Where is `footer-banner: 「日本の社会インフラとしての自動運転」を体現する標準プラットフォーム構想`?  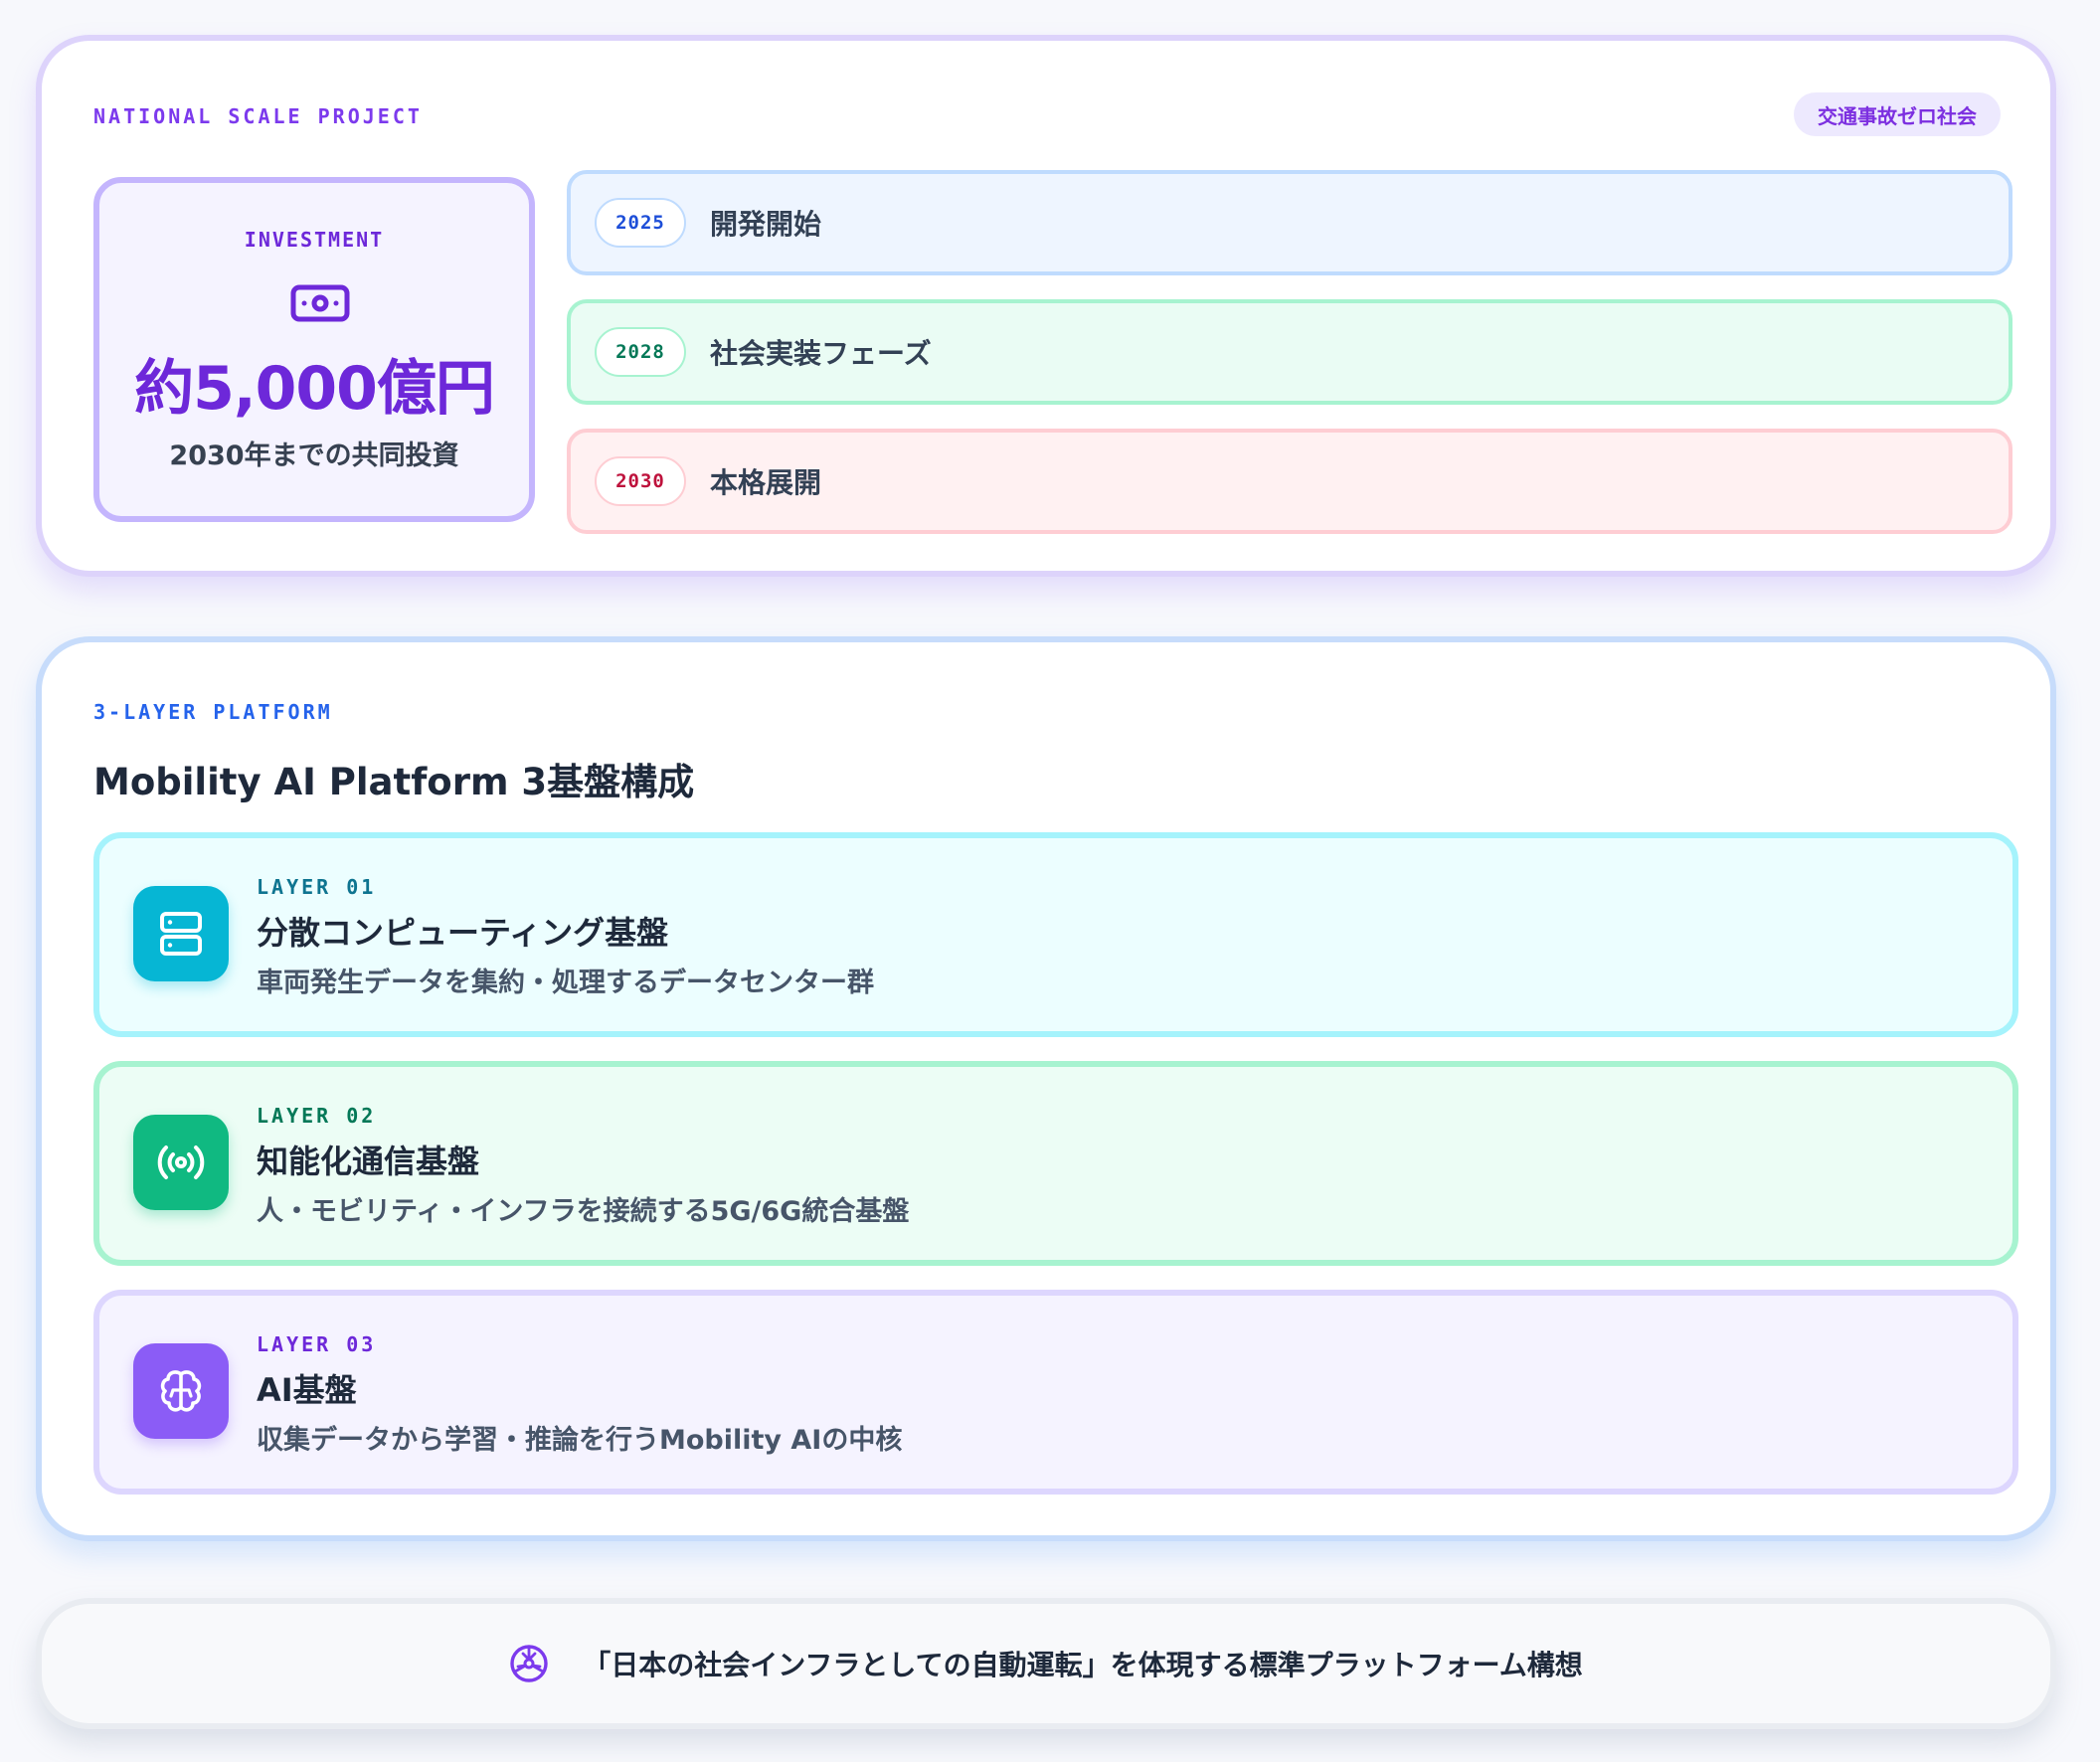 footer-banner: 「日本の社会インフラとしての自動運転」を体現する標準プラットフォーム構想 is located at coordinates (1046, 1663).